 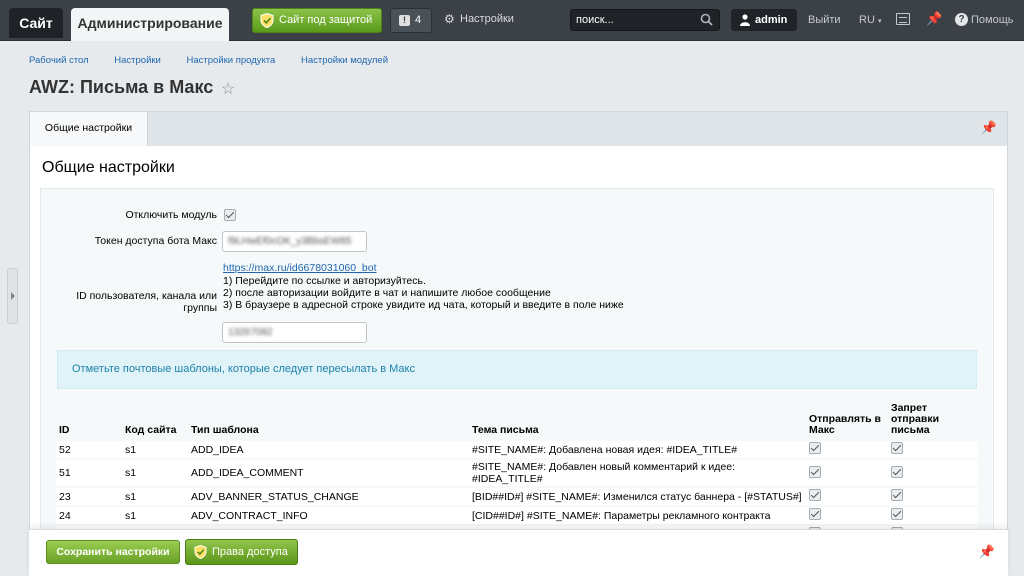 I want to click on breadcrumb-item: Настройки продукта, so click(x=231, y=60).